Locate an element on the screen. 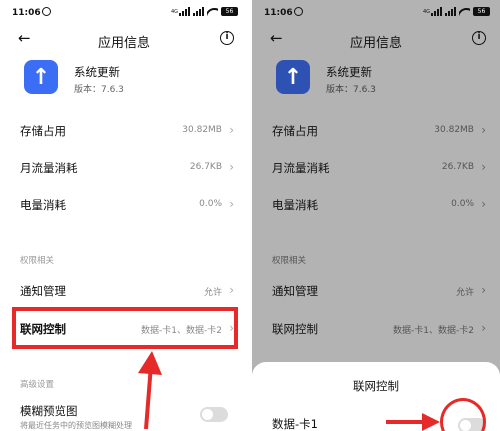  row-value: 数据-卡1、数据-卡2 is located at coordinates (433, 331).